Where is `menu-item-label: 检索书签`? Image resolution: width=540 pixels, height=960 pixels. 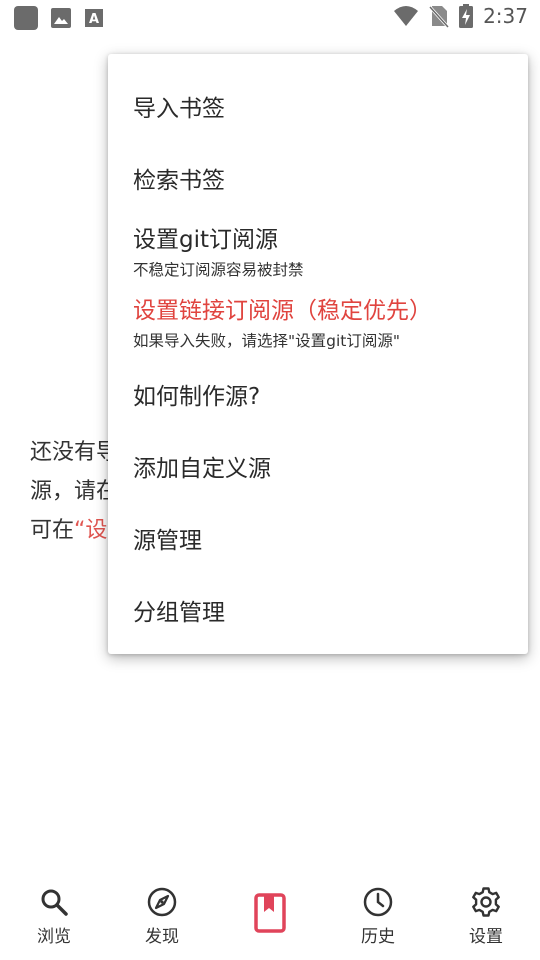
menu-item-label: 检索书签 is located at coordinates (179, 181).